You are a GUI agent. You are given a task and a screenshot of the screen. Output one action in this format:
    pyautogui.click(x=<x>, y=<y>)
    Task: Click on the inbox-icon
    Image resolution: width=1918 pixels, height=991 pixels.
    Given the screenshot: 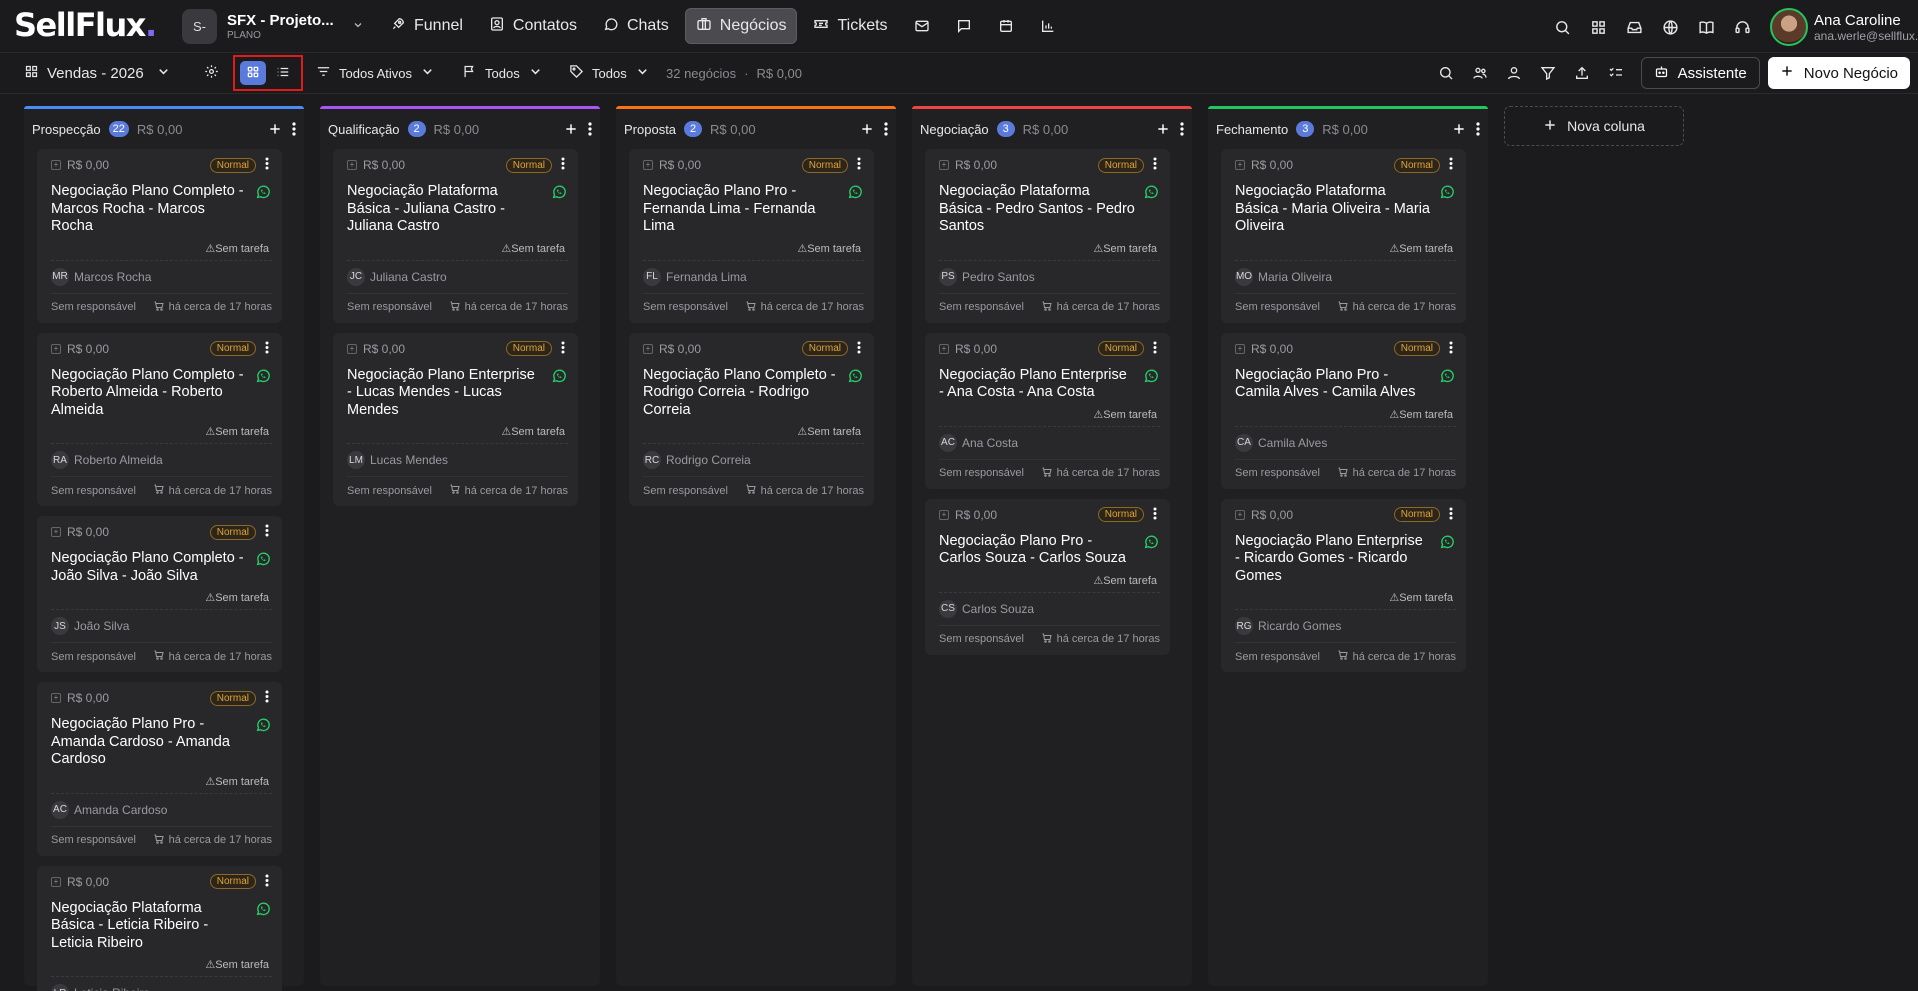 What is the action you would take?
    pyautogui.click(x=1634, y=27)
    